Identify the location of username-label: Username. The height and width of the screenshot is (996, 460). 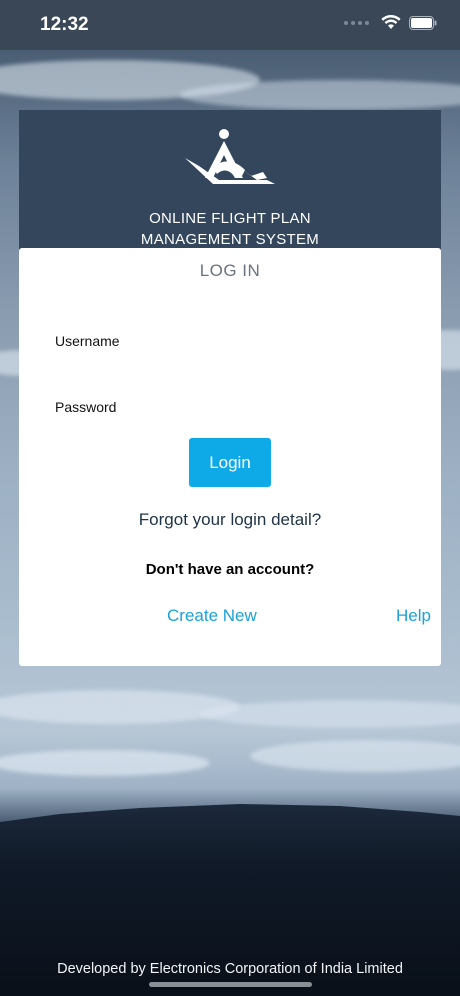
(87, 341).